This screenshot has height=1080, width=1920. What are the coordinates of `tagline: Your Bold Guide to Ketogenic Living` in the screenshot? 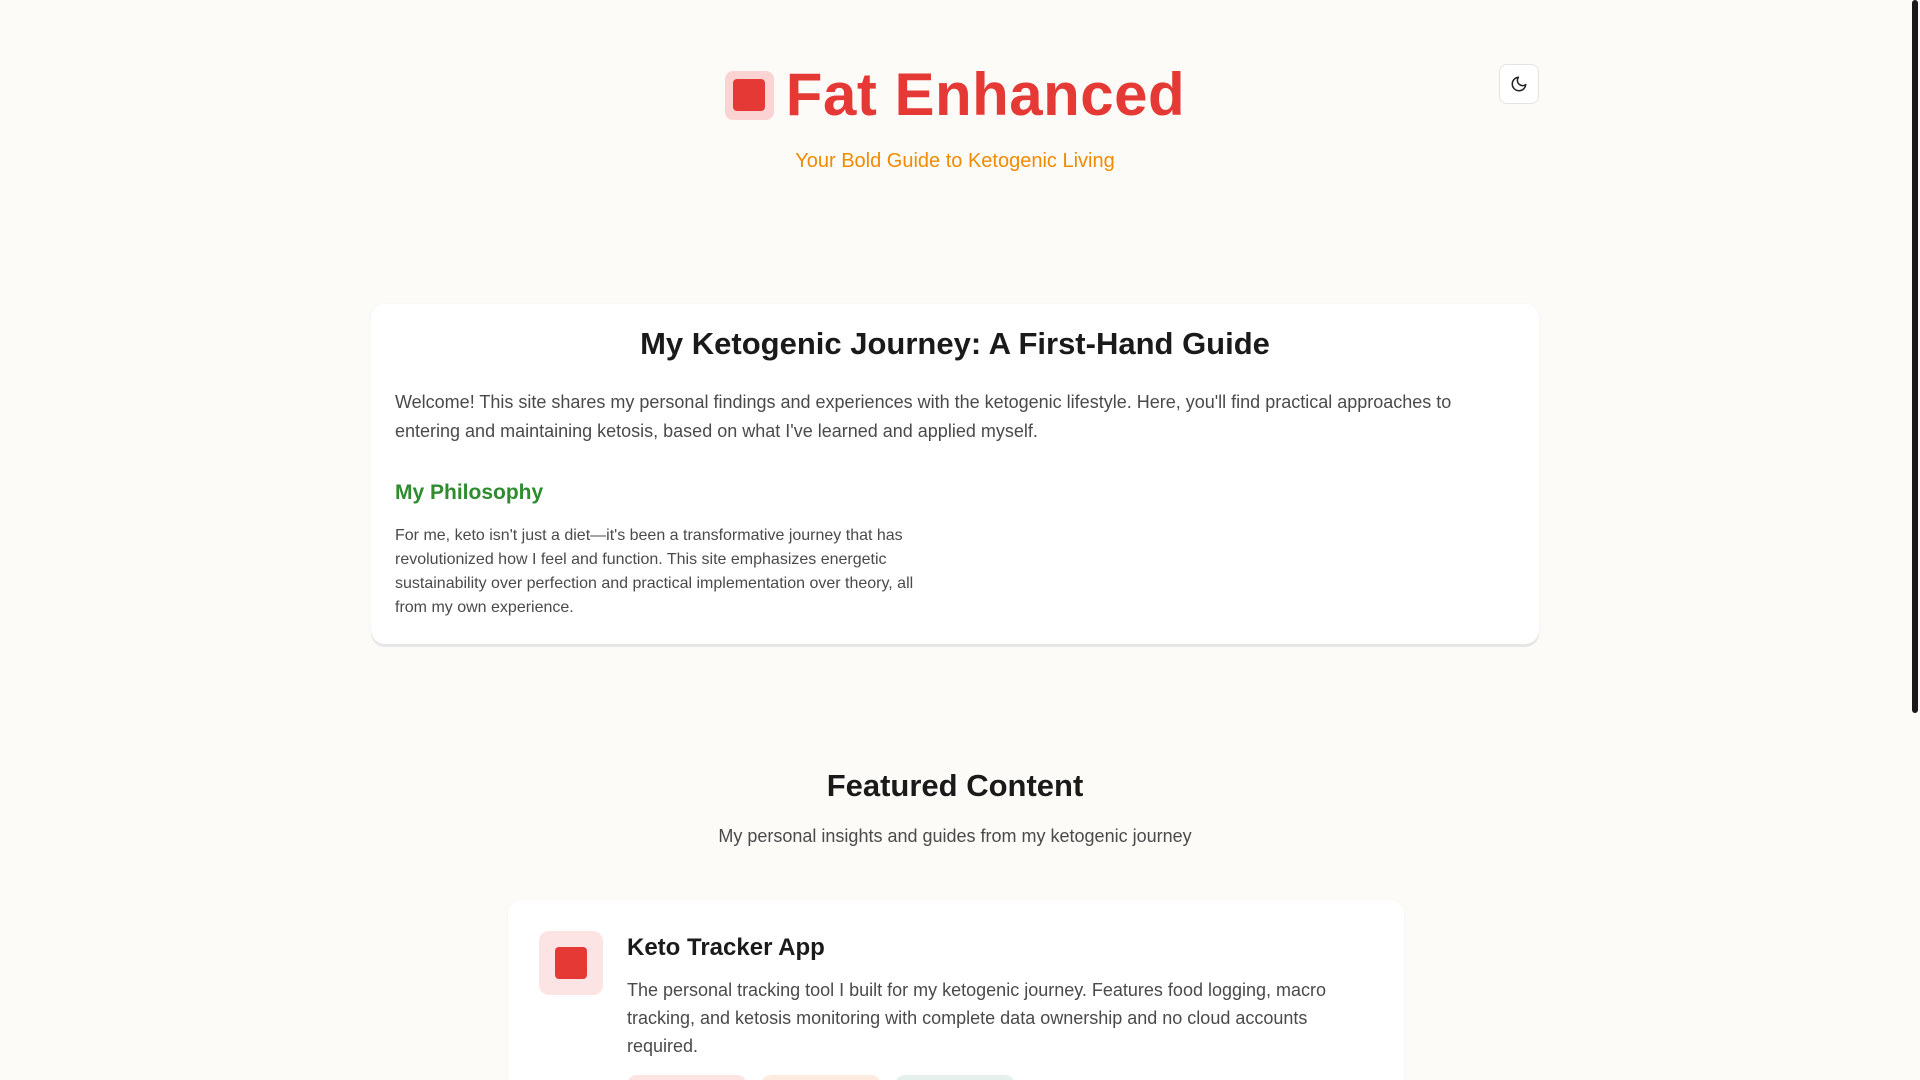 It's located at (955, 161).